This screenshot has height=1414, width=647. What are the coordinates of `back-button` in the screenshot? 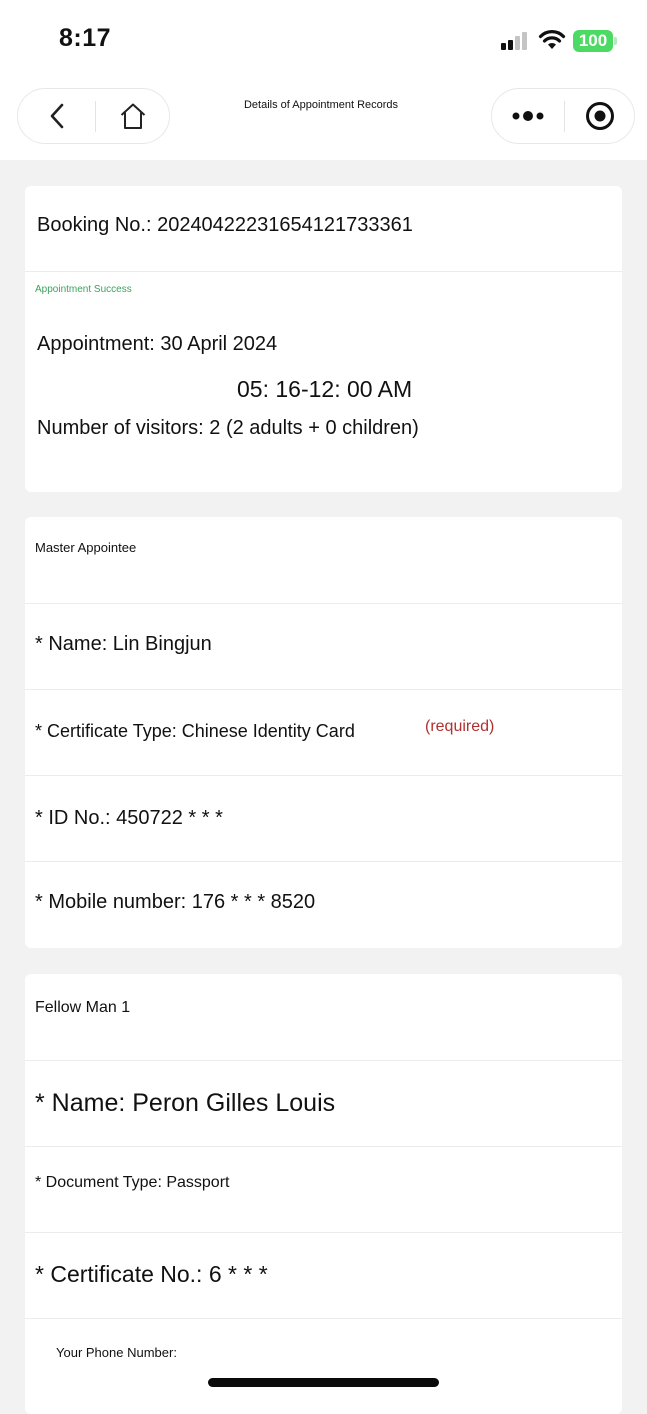 It's located at (56, 116).